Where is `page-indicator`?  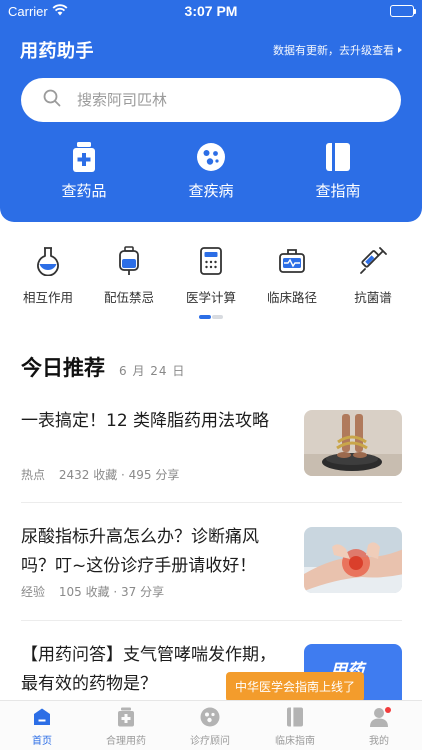 page-indicator is located at coordinates (211, 317).